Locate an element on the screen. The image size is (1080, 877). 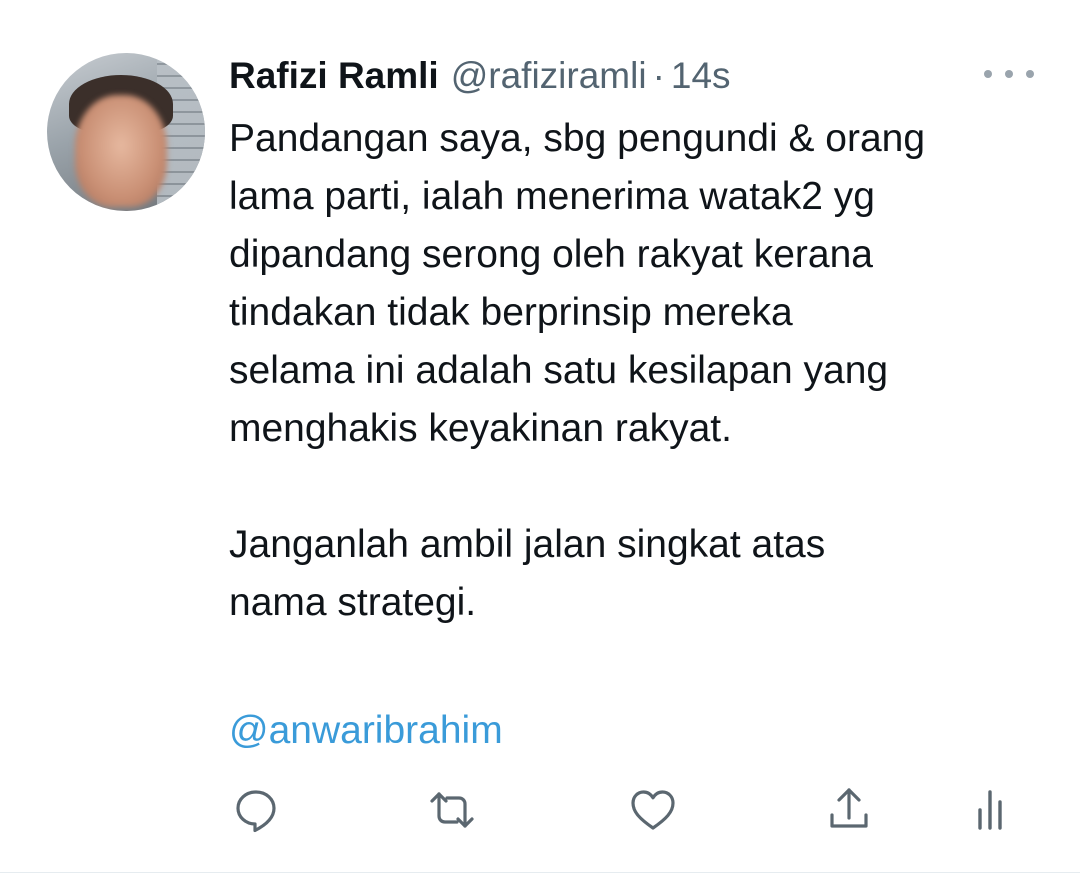
body-line: Janganlah ambil jalan singkat atas is located at coordinates (527, 544).